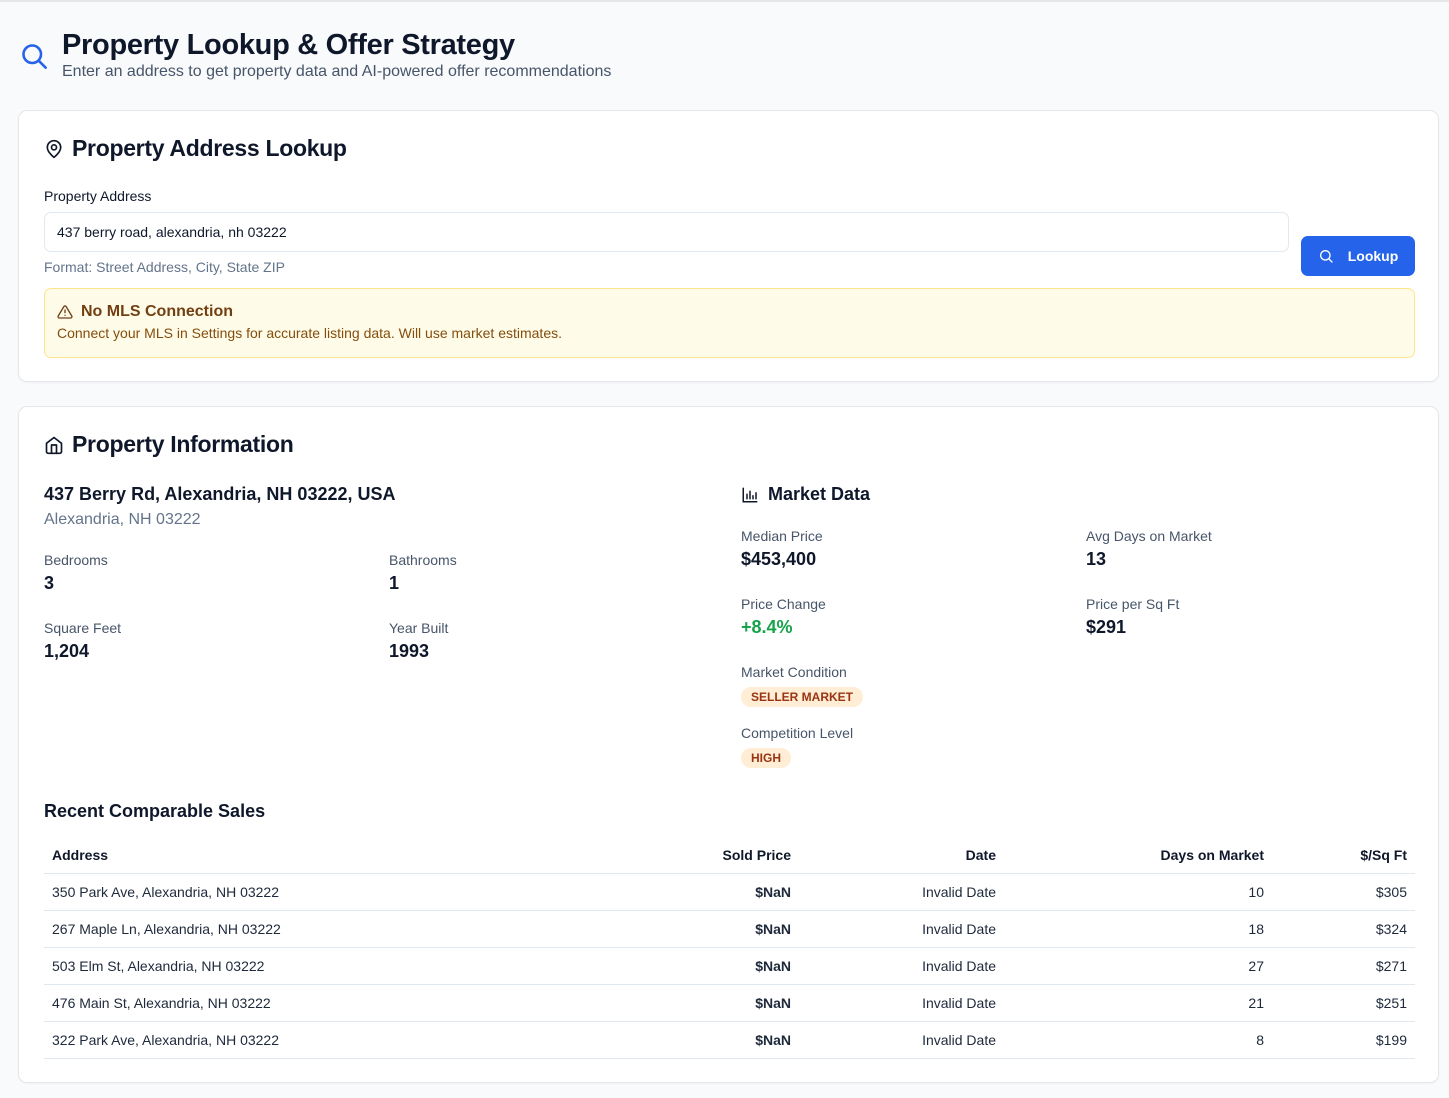 The image size is (1449, 1098). Describe the element at coordinates (54, 445) in the screenshot. I see `home-icon` at that location.